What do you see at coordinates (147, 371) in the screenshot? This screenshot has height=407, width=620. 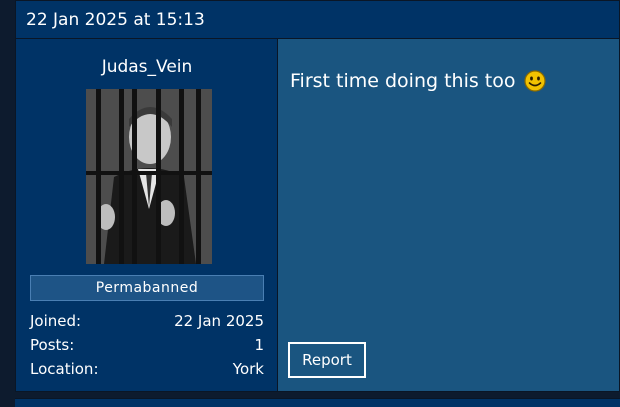 I see `stat-location: Location: York` at bounding box center [147, 371].